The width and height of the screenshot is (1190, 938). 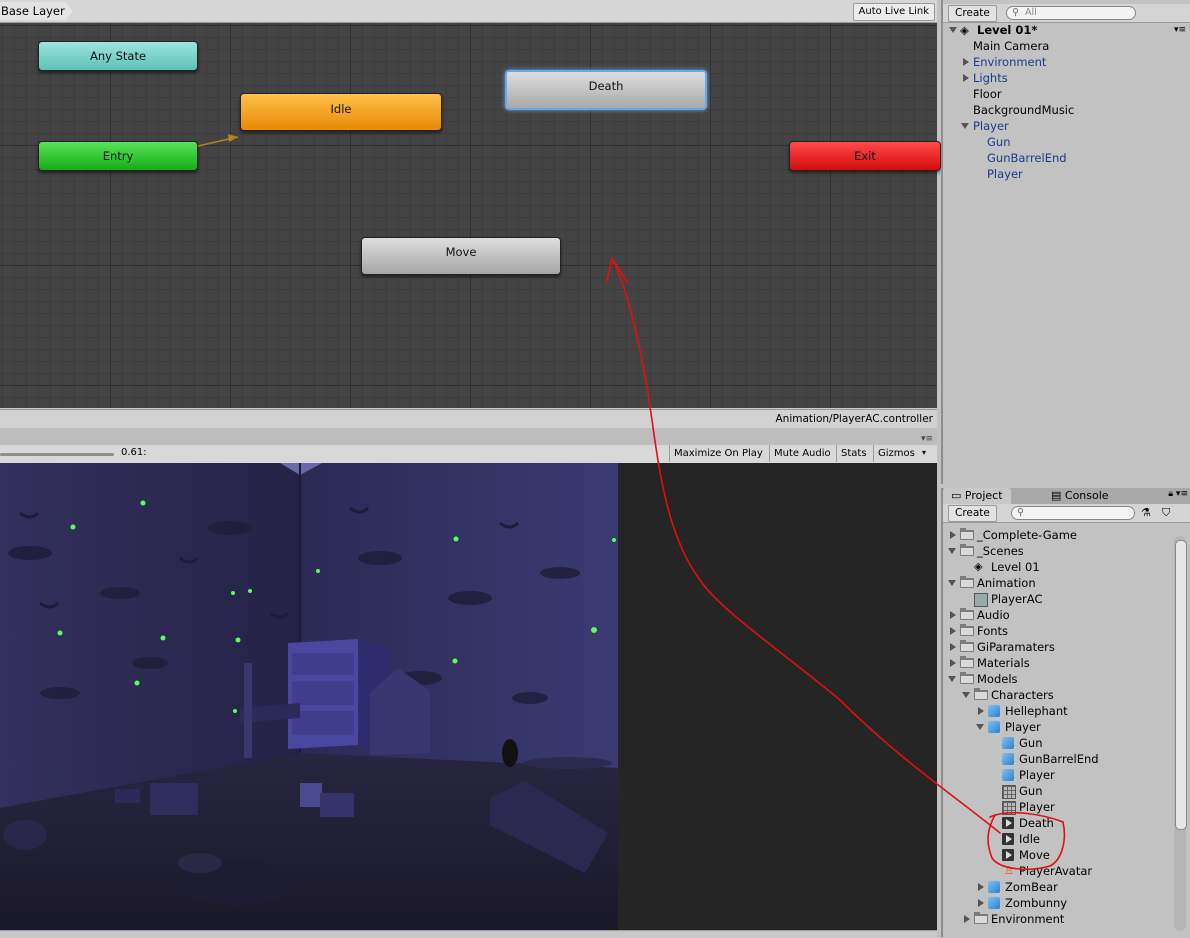 What do you see at coordinates (854, 419) in the screenshot?
I see `controller-path: Animation/PlayerAC.controller` at bounding box center [854, 419].